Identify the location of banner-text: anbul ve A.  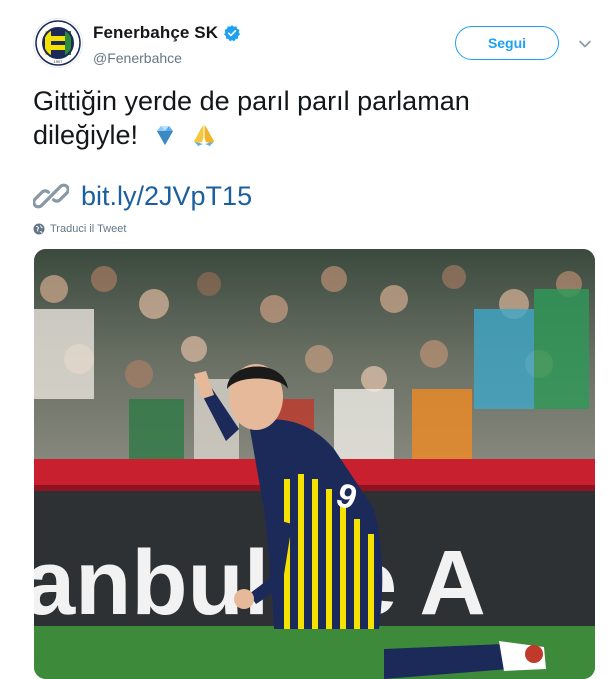
(260, 583).